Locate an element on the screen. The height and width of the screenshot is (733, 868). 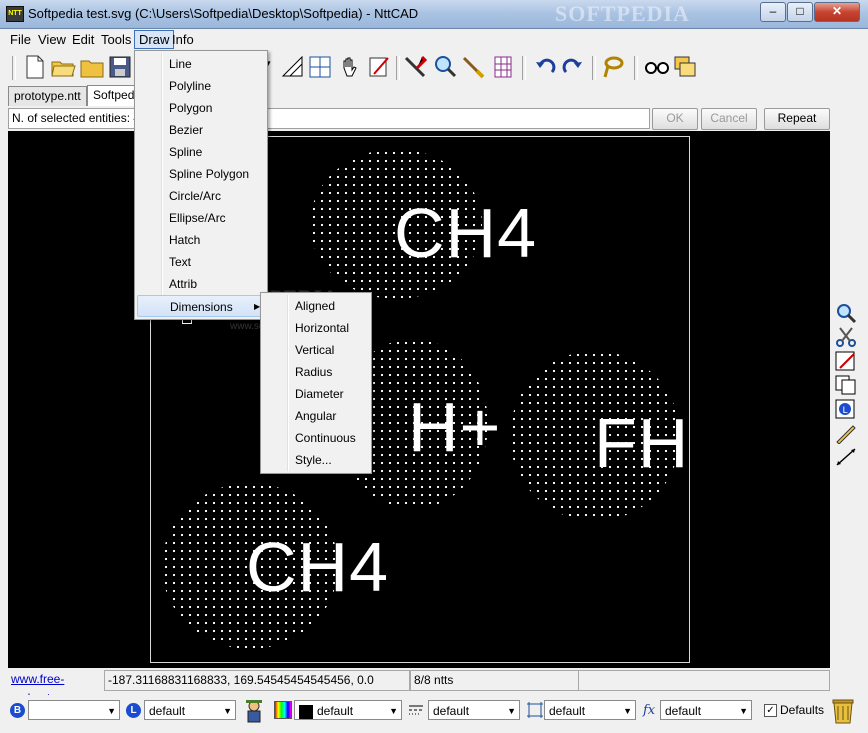
menu-edit: Edit is located at coordinates (83, 39).